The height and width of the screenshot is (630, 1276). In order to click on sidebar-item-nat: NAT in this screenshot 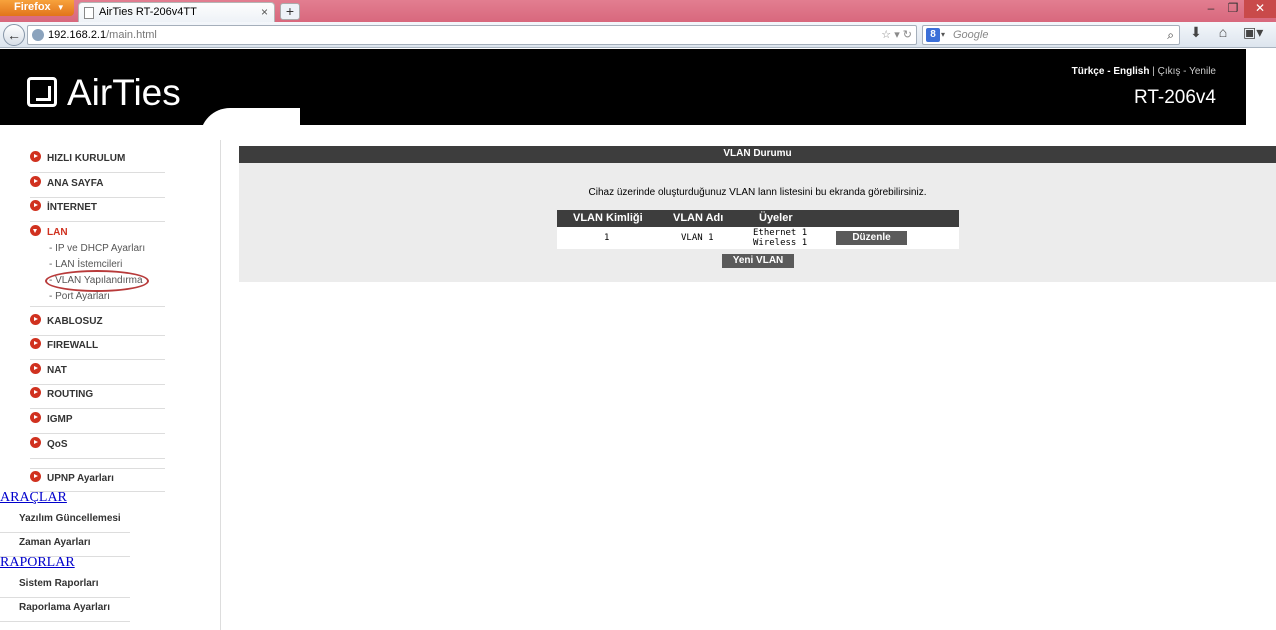, I will do `click(97, 373)`.